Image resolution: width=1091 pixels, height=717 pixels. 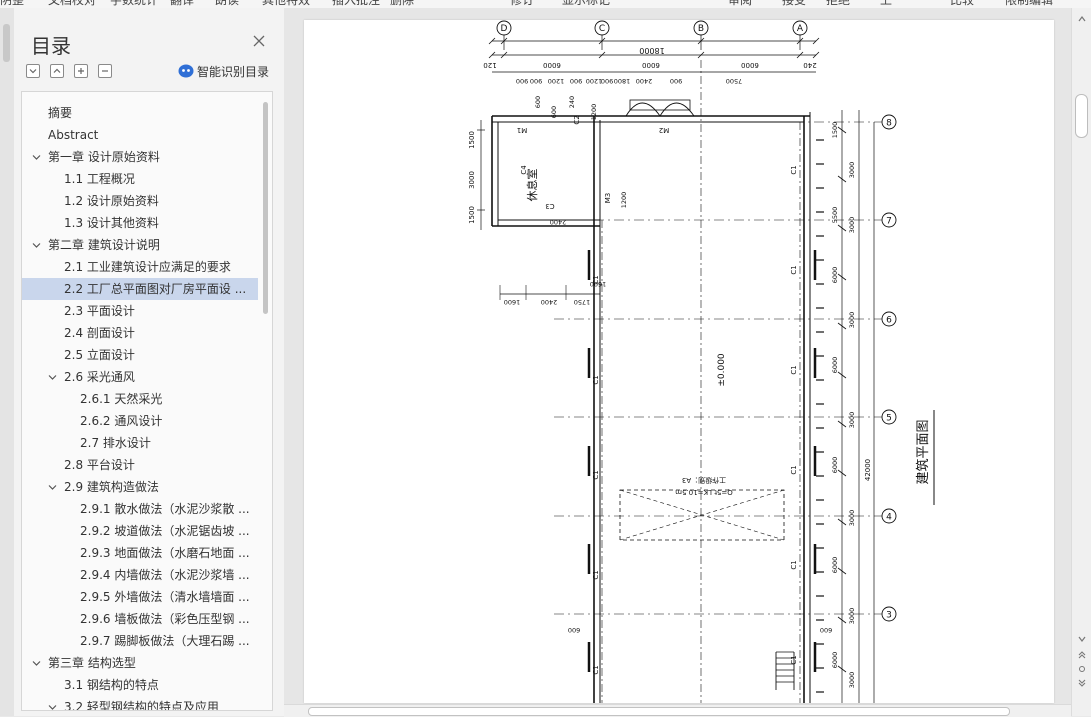 What do you see at coordinates (1082, 639) in the screenshot?
I see `scroll-down-icon` at bounding box center [1082, 639].